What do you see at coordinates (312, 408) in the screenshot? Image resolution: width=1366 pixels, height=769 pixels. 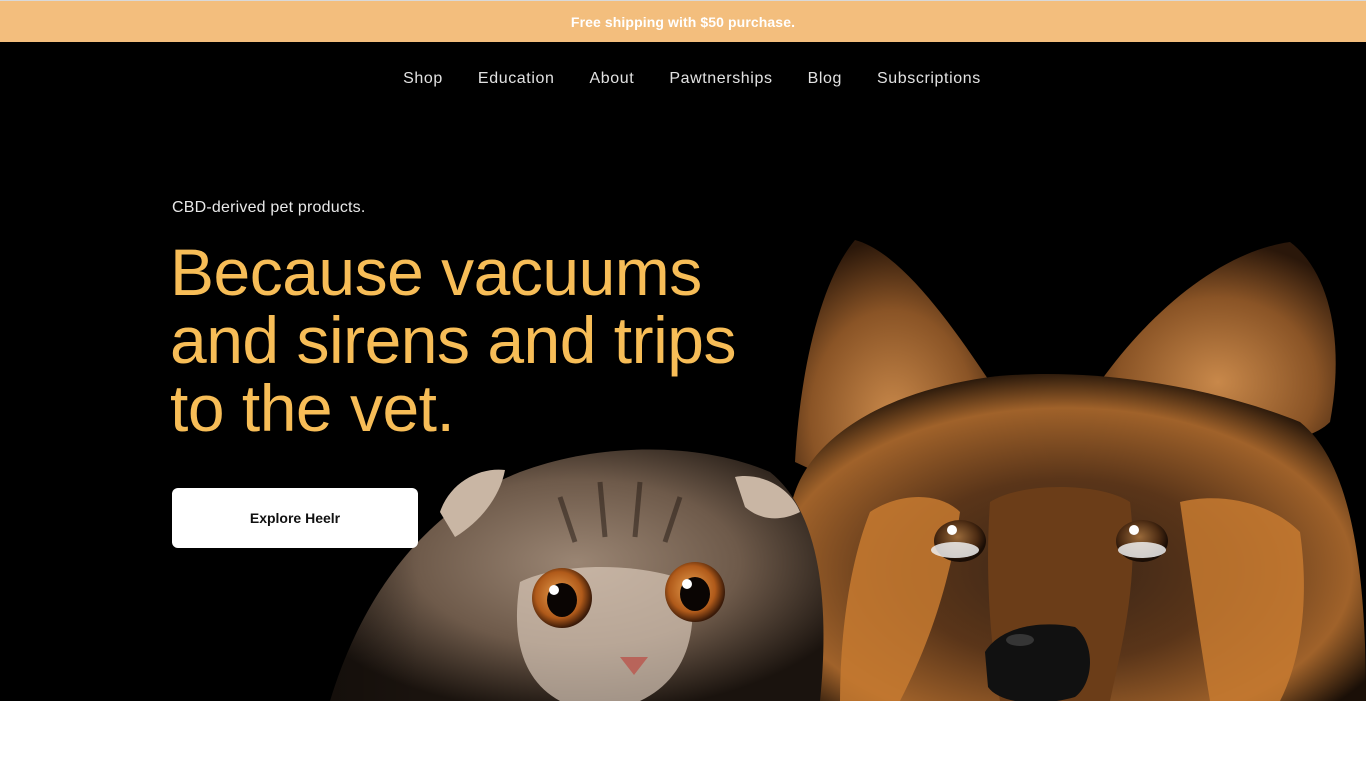 I see `headline-line-3: to the vet.` at bounding box center [312, 408].